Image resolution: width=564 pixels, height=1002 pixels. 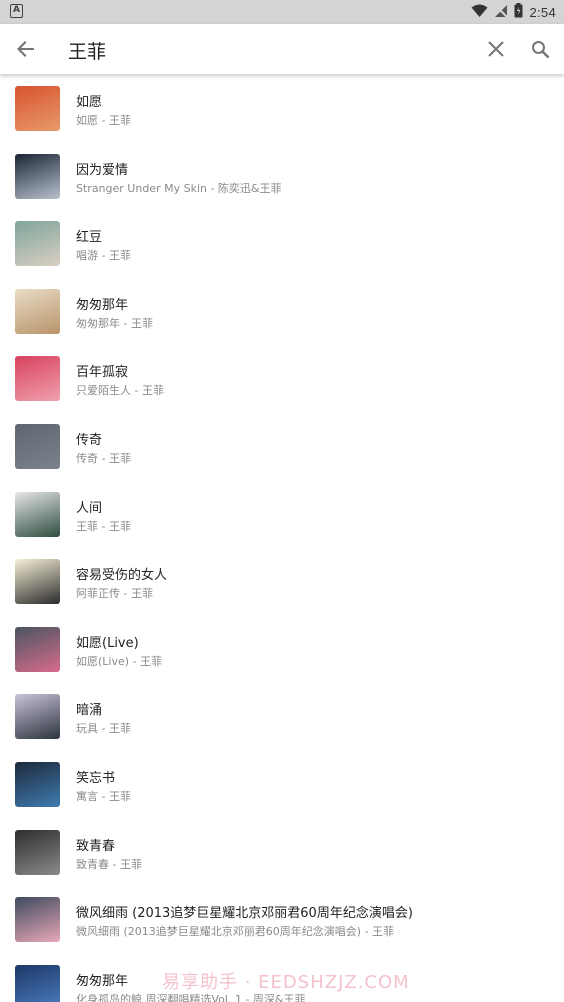 I want to click on song-title: 笑忘书, so click(x=96, y=778).